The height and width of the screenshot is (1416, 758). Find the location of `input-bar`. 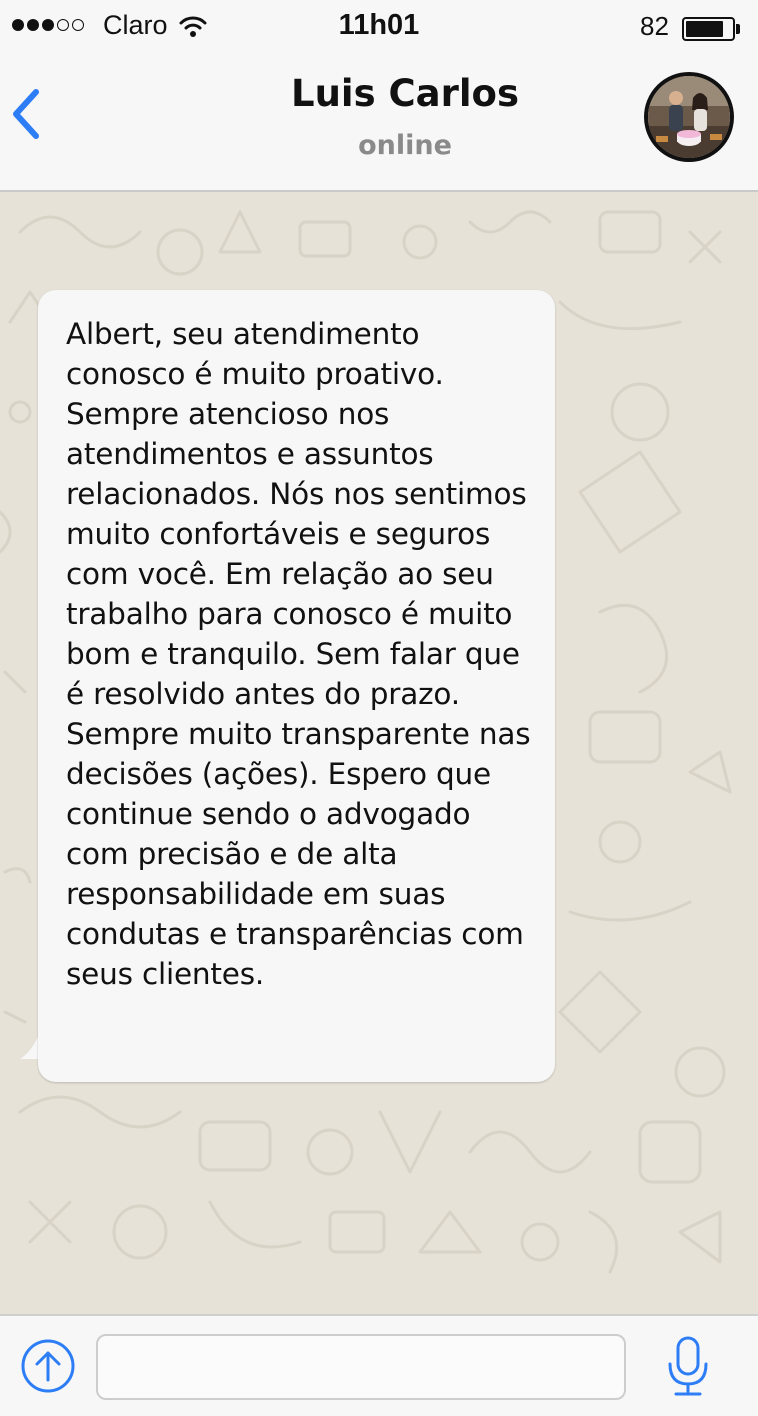

input-bar is located at coordinates (379, 1365).